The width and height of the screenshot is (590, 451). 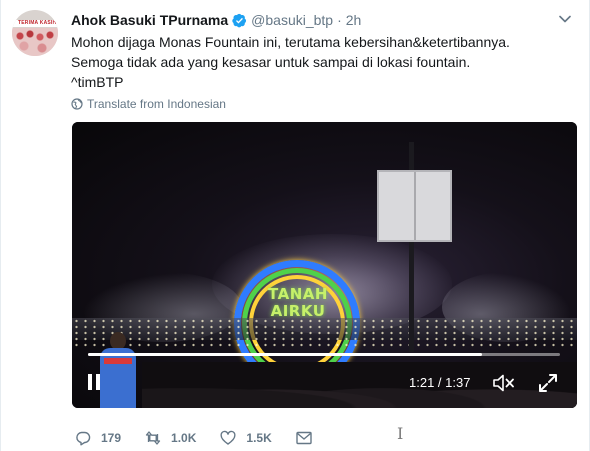 I want to click on fullscreen-button, so click(x=548, y=383).